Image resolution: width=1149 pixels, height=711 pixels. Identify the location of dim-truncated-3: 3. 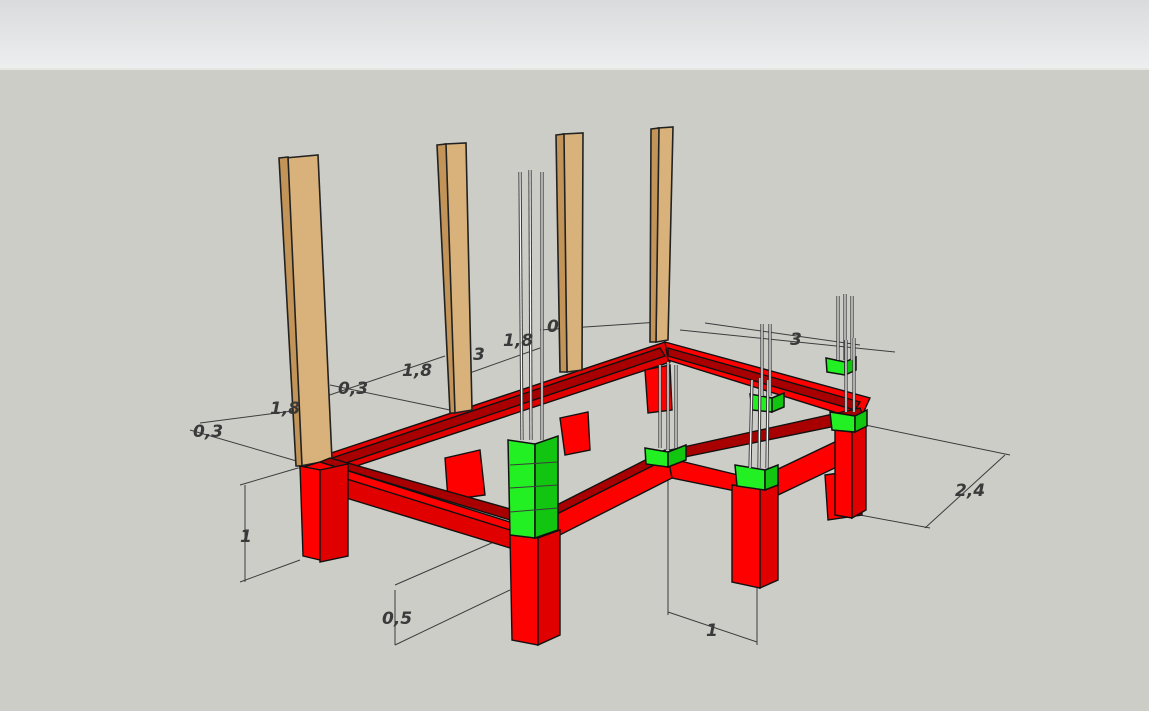
(479, 355).